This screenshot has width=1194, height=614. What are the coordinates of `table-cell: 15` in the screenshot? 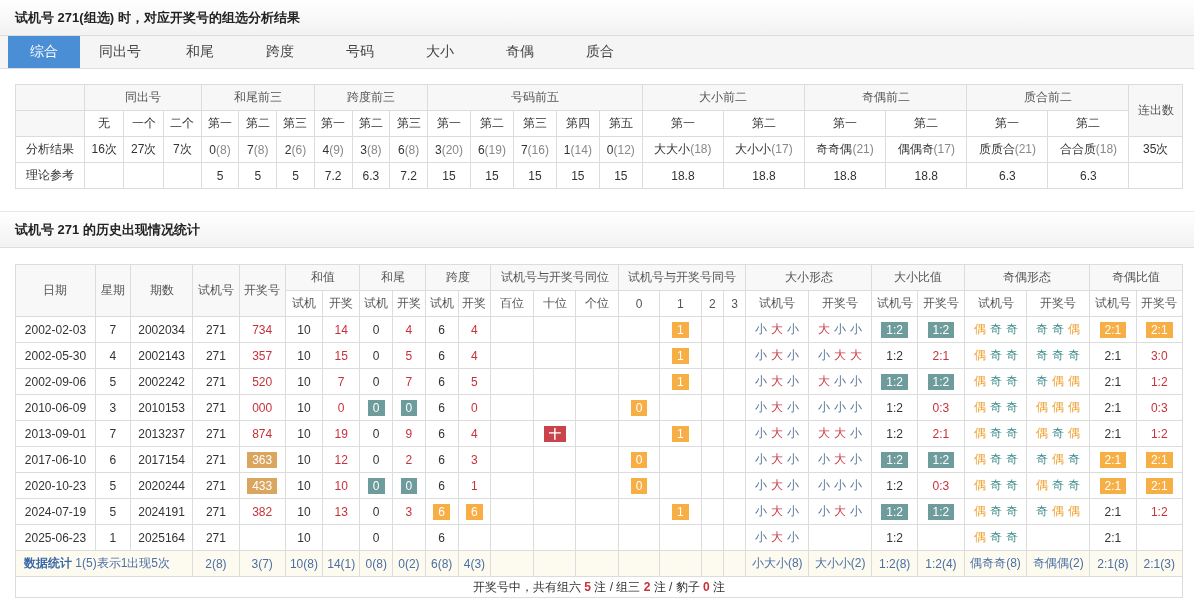 It's located at (341, 355).